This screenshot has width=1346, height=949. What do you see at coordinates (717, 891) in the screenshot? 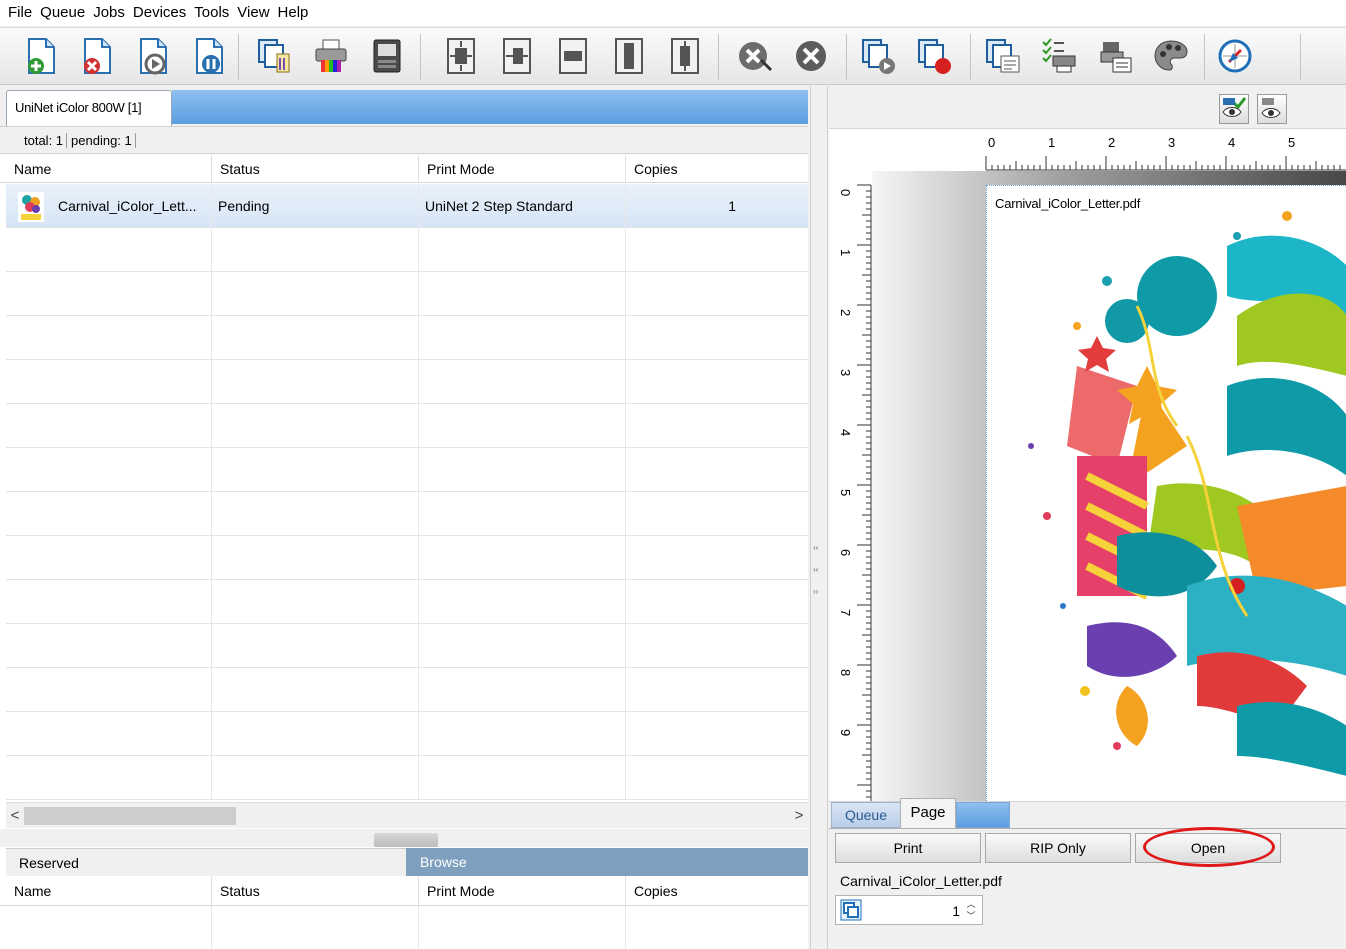
I see `reserved-column-copies: Copies` at bounding box center [717, 891].